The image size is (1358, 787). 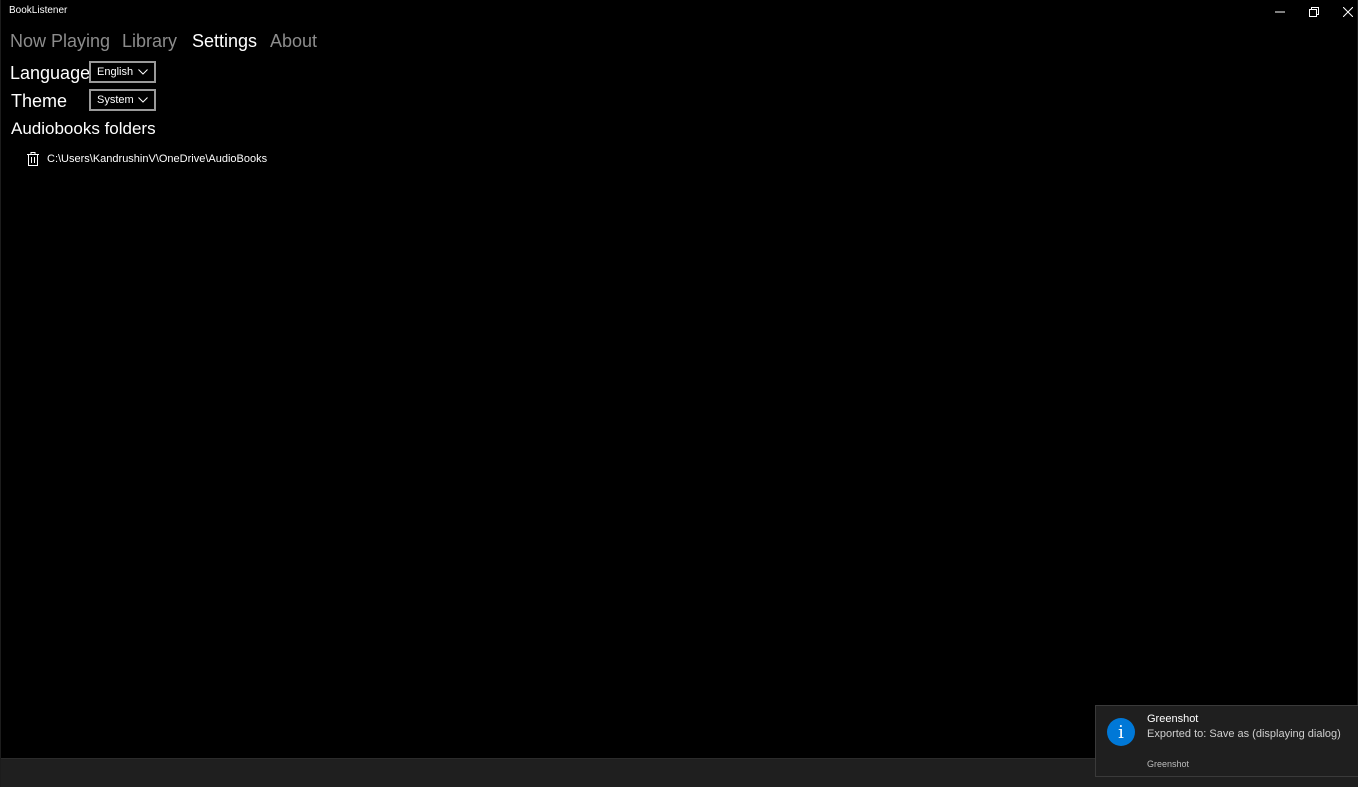 What do you see at coordinates (679, 12) in the screenshot?
I see `title-bar: BookListener` at bounding box center [679, 12].